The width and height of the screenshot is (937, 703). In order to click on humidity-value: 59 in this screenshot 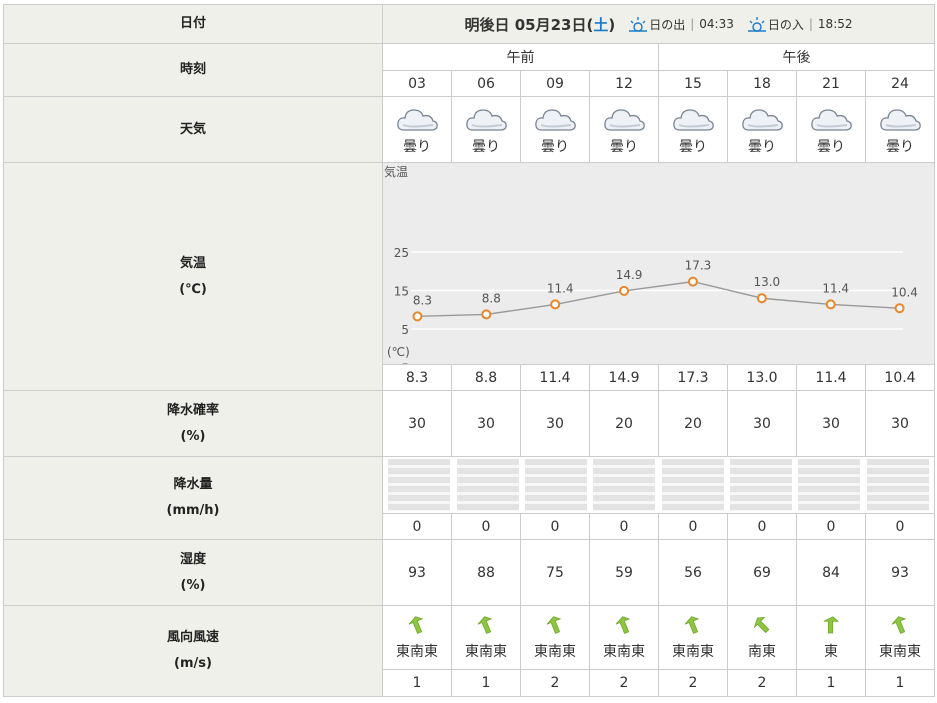, I will do `click(624, 572)`.